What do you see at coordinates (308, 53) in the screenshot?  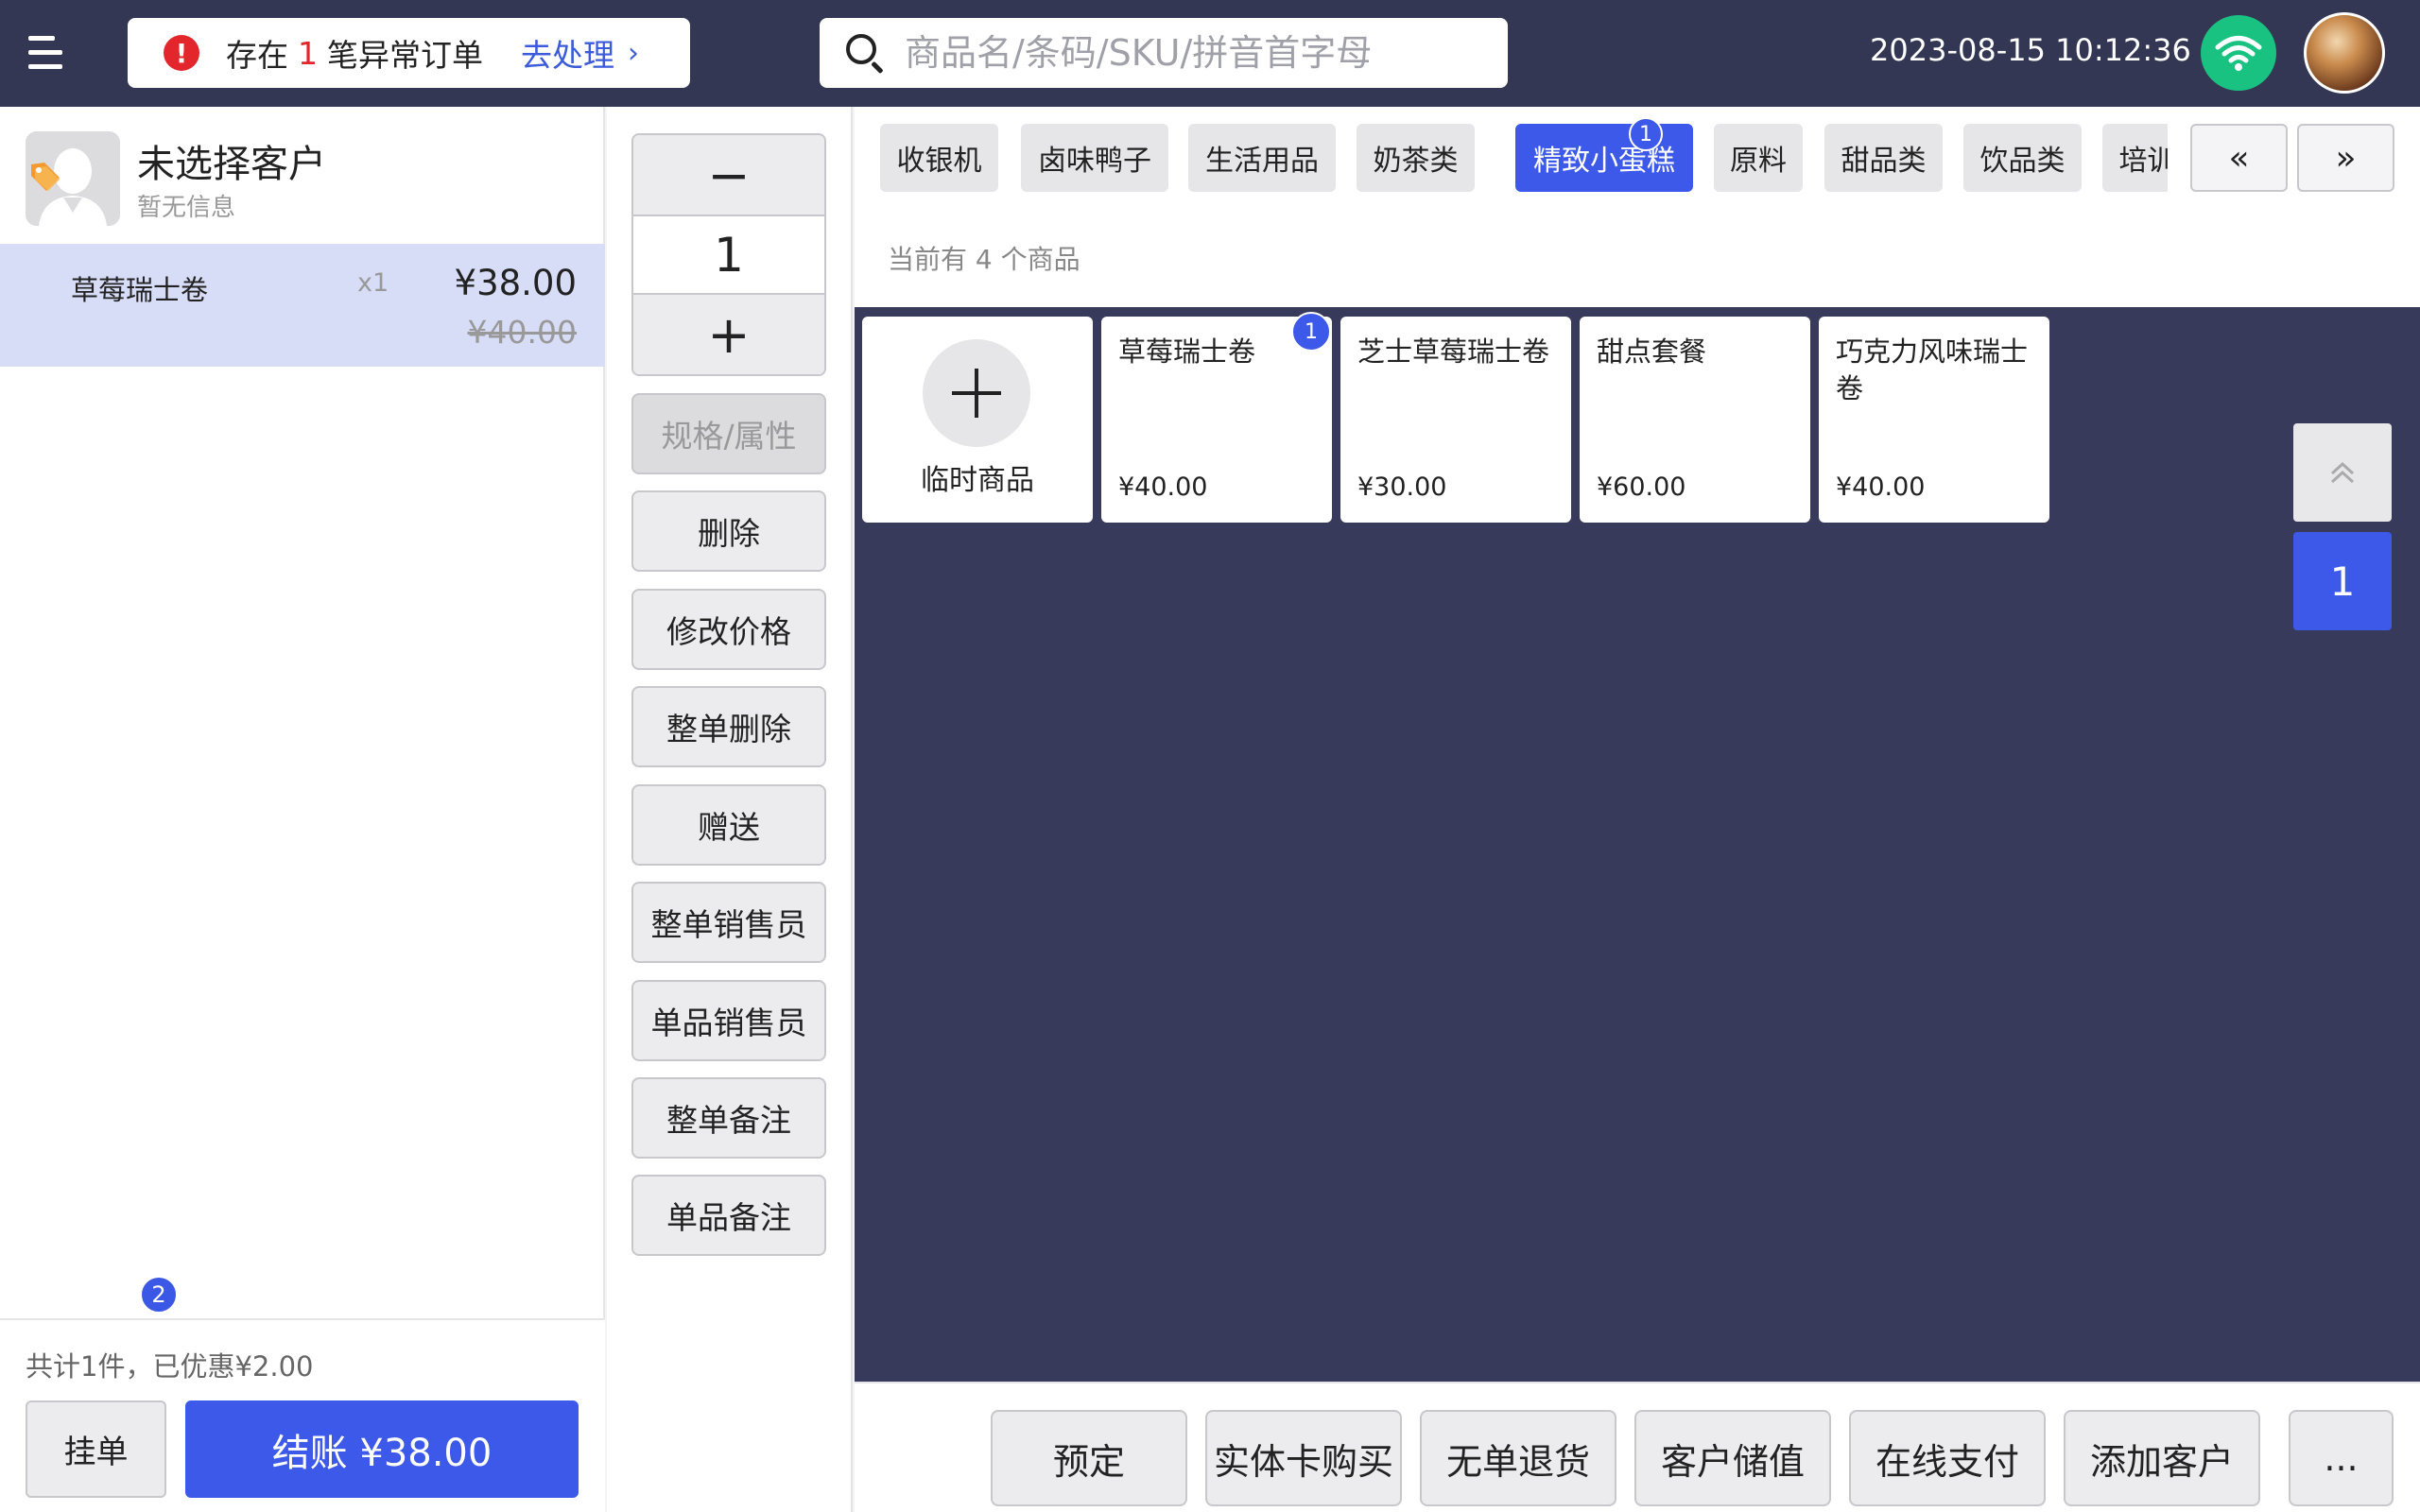 I see `alert-count: 1` at bounding box center [308, 53].